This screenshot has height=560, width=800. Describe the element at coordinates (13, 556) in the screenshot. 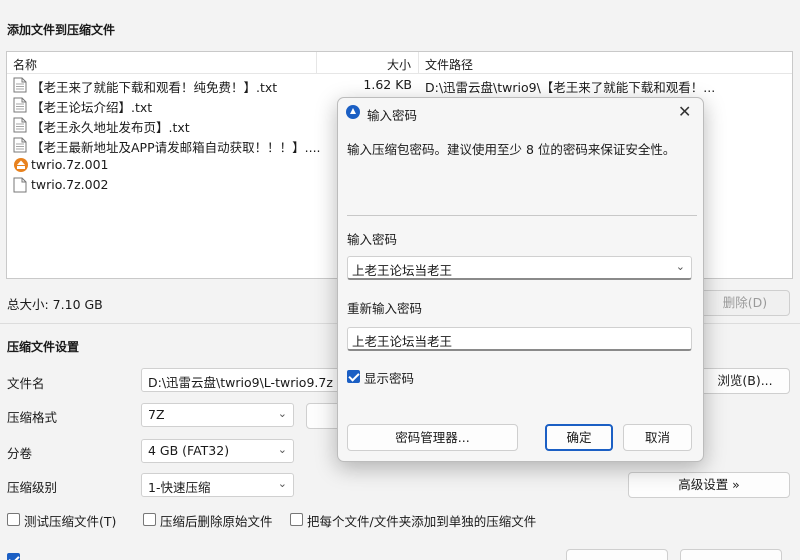

I see `bottom-checkbox` at that location.